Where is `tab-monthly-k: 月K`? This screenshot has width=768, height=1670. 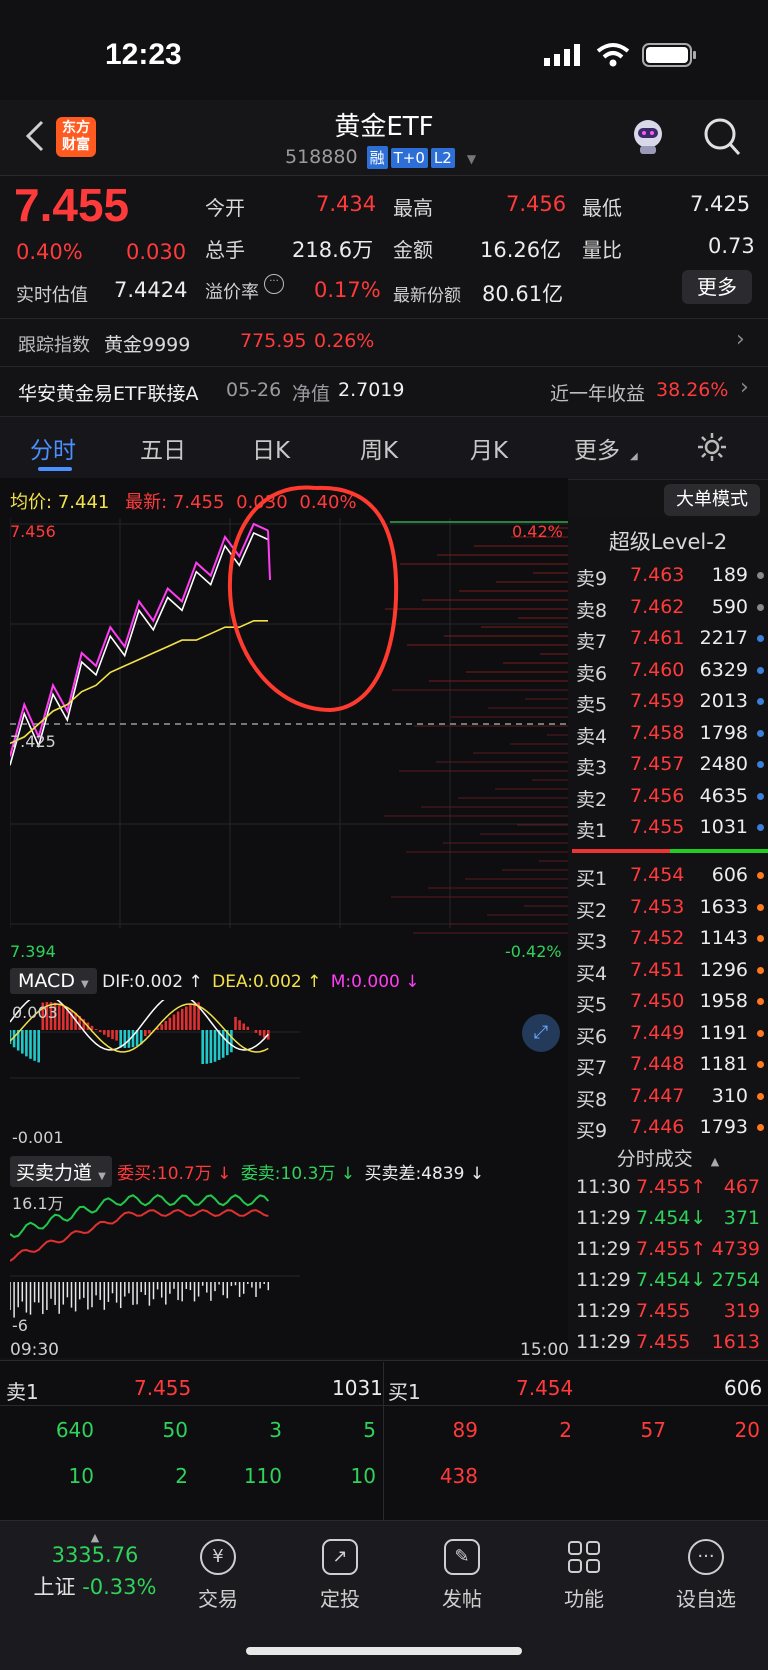 tab-monthly-k: 月K is located at coordinates (489, 448).